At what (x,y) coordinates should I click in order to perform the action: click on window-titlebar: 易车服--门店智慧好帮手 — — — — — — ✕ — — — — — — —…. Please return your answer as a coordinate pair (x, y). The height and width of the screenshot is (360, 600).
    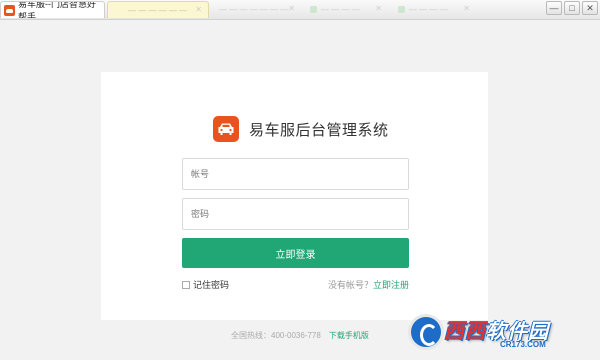
    Looking at the image, I should click on (300, 10).